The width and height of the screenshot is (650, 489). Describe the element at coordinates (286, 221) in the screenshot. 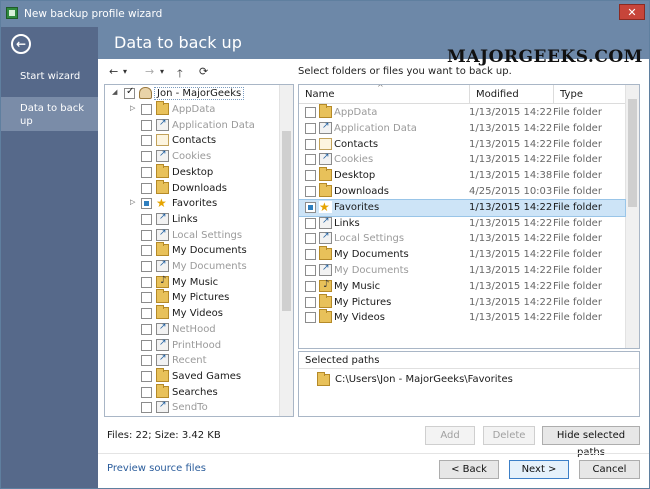

I see `tree-scrollbar-thumb` at that location.